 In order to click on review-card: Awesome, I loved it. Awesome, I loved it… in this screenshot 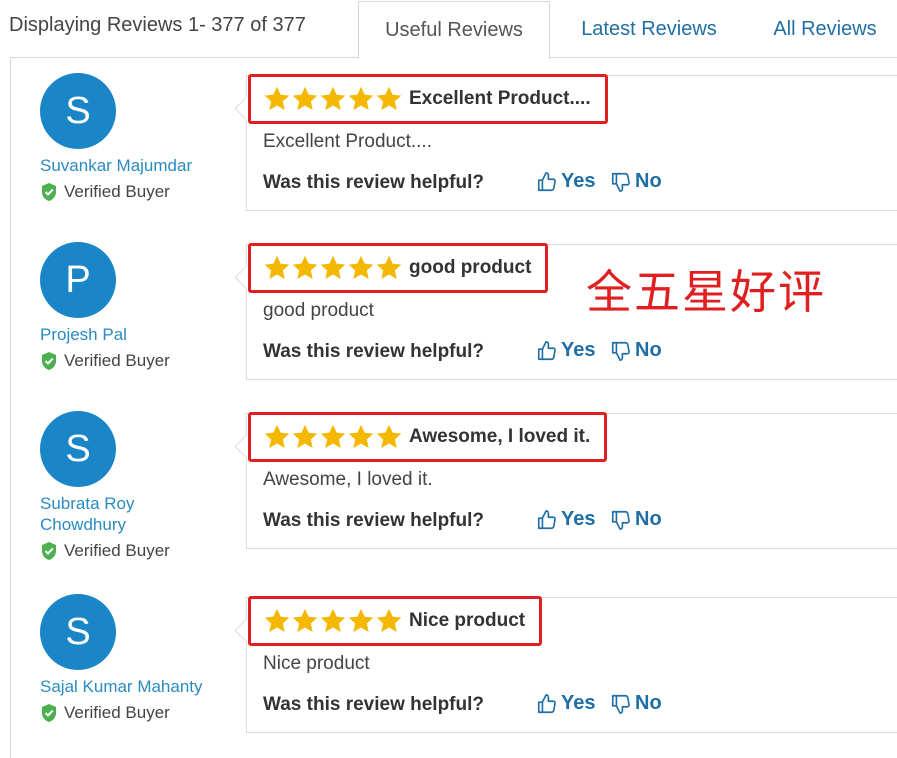, I will do `click(565, 480)`.